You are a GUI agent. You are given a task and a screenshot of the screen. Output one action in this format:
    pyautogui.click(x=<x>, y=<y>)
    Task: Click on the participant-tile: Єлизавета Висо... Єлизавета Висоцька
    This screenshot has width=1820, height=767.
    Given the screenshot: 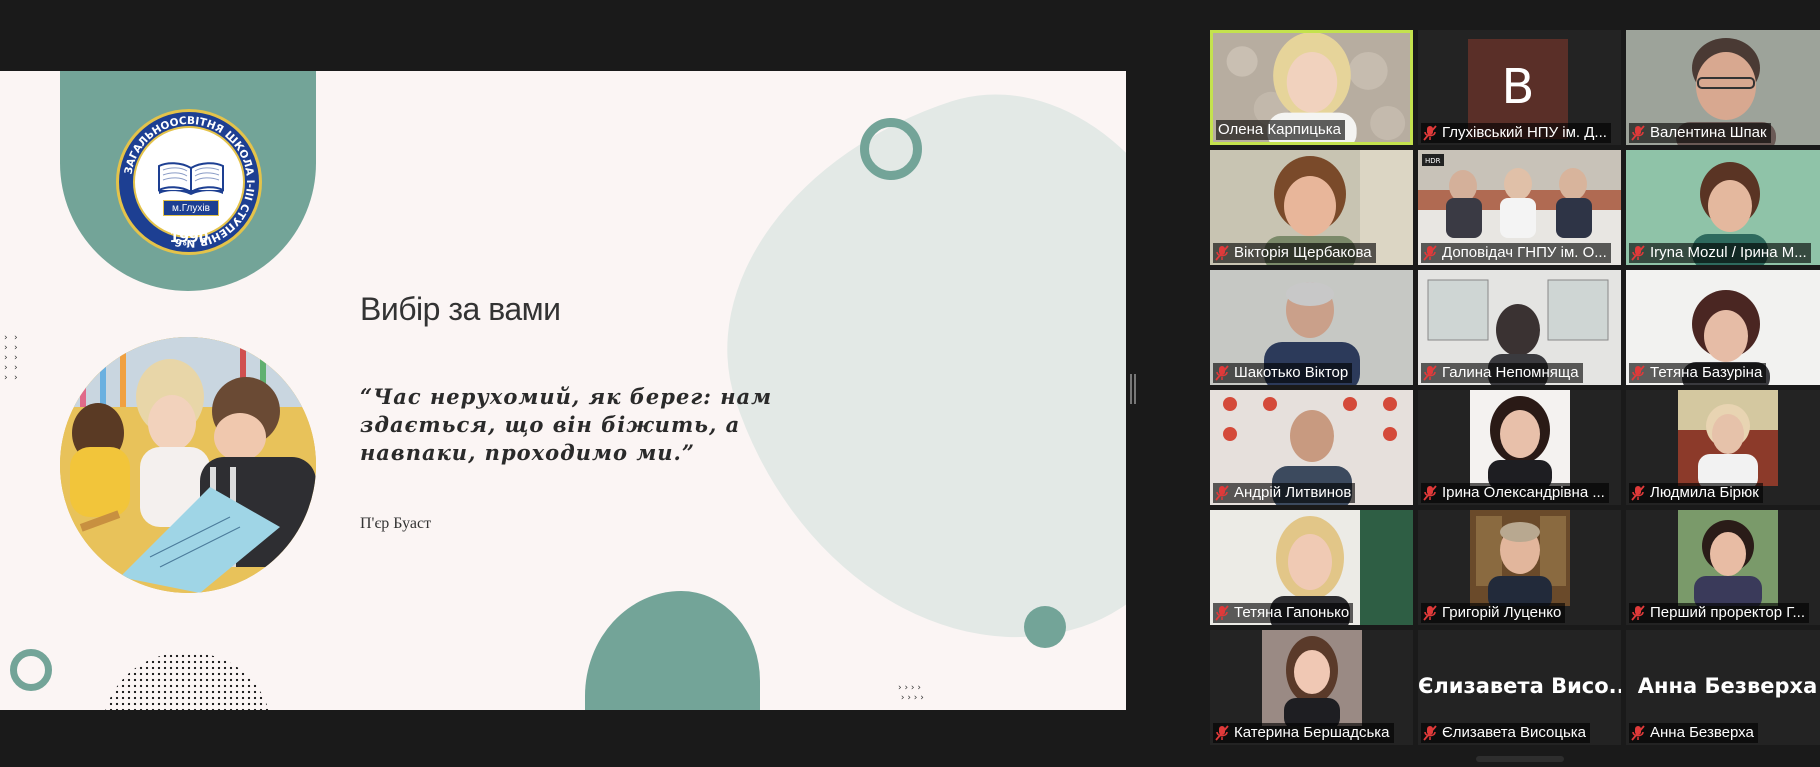 What is the action you would take?
    pyautogui.click(x=1519, y=687)
    